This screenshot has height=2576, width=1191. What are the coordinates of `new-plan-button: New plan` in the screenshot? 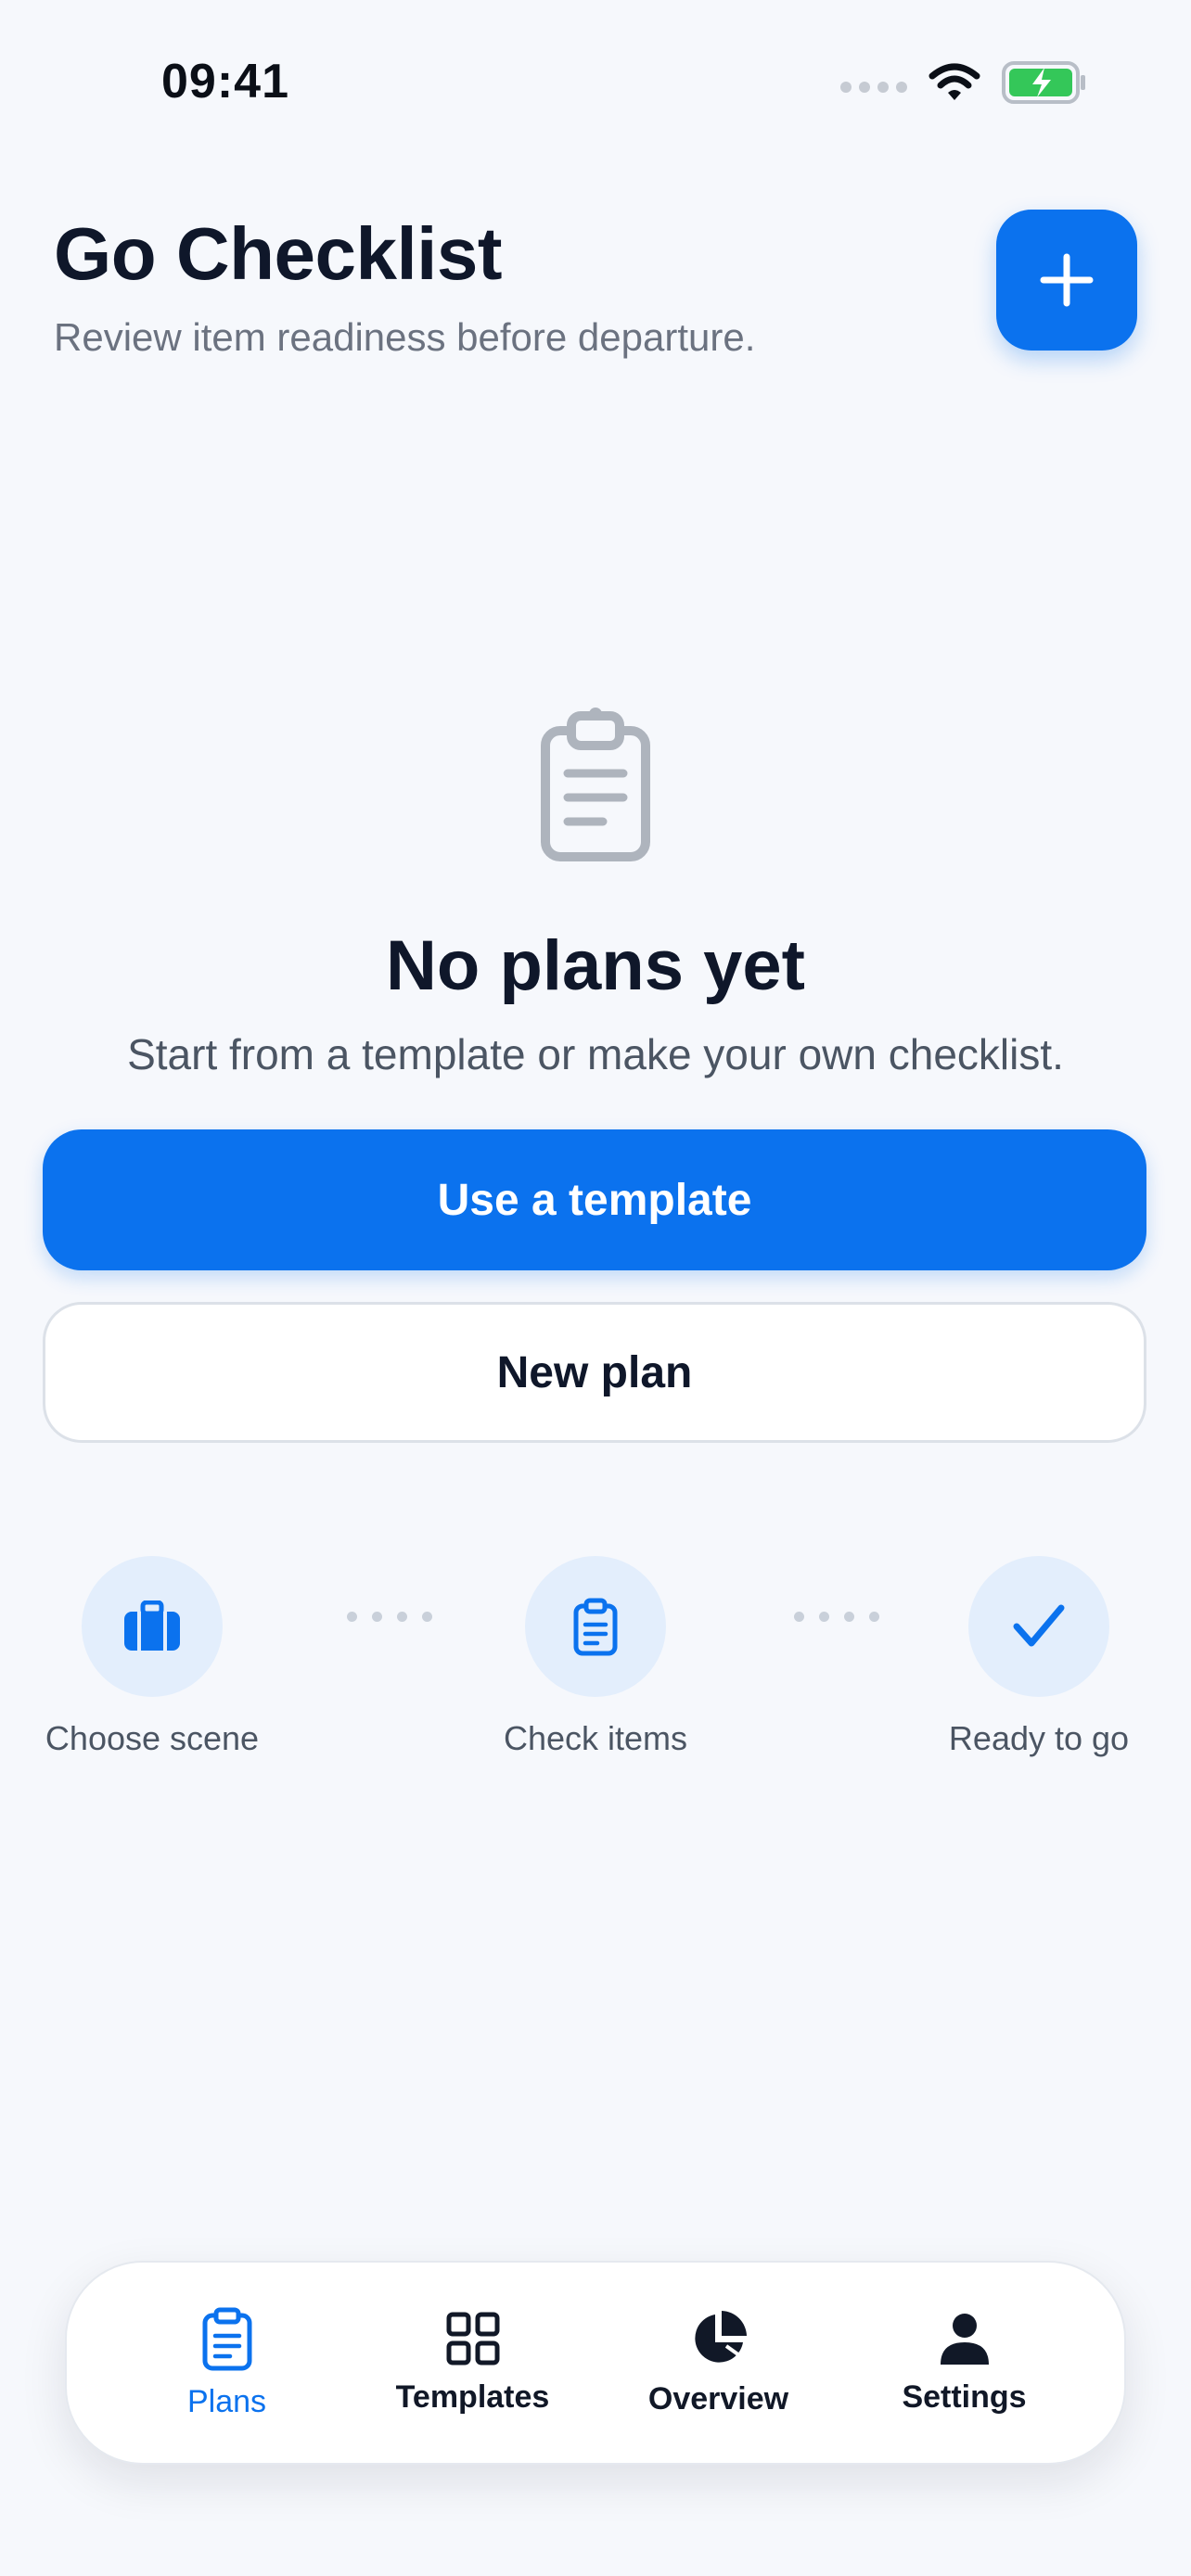 It's located at (594, 1372).